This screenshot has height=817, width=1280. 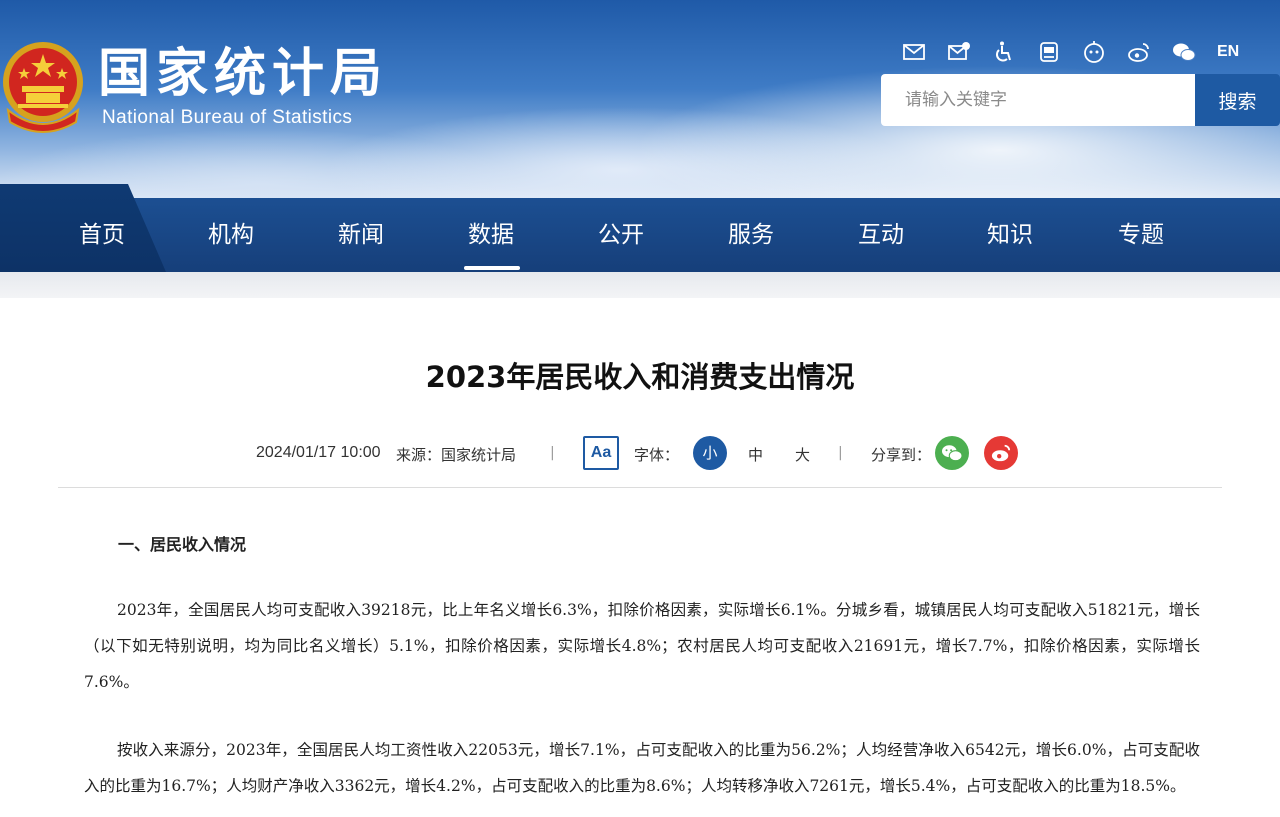 I want to click on national-emblem-icon, so click(x=43, y=86).